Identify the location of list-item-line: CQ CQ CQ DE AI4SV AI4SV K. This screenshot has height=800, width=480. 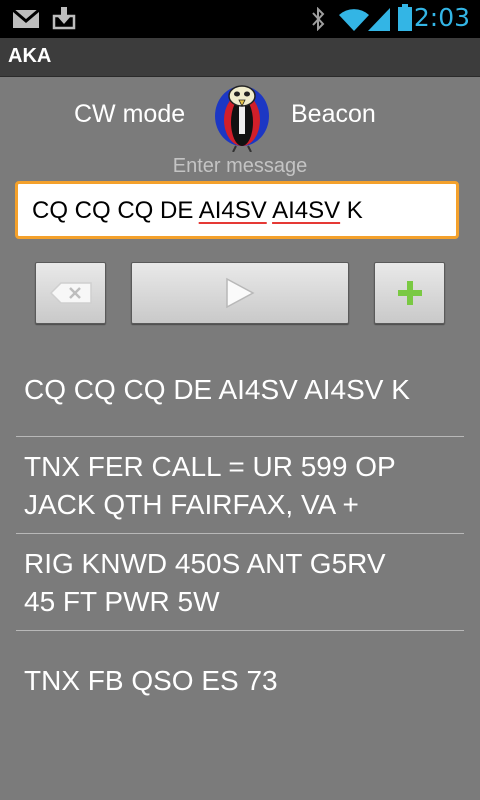
(217, 389).